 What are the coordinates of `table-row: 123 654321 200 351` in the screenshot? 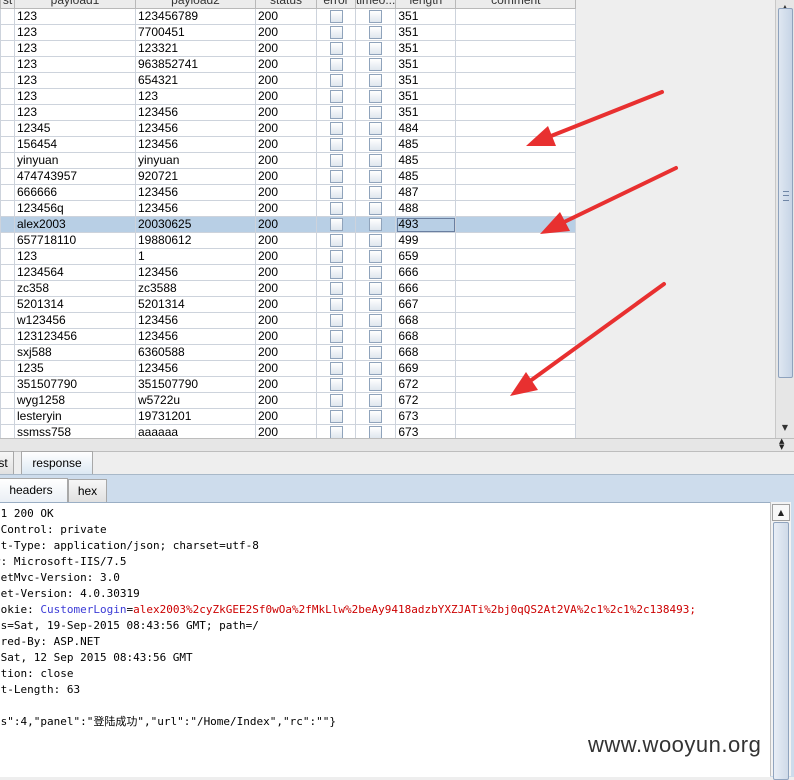 It's located at (288, 80).